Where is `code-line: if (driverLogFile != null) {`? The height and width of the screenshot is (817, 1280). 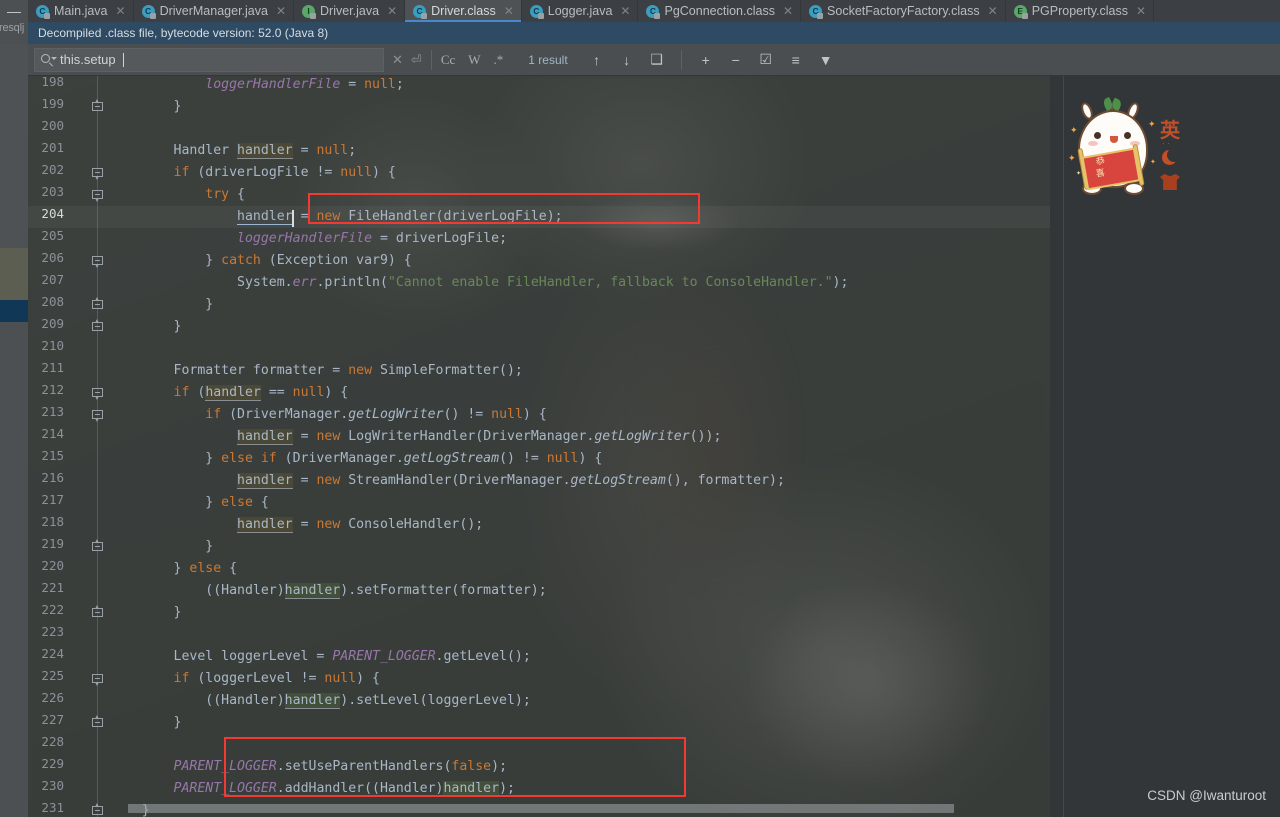
code-line: if (driverLogFile != null) { is located at coordinates (253, 173).